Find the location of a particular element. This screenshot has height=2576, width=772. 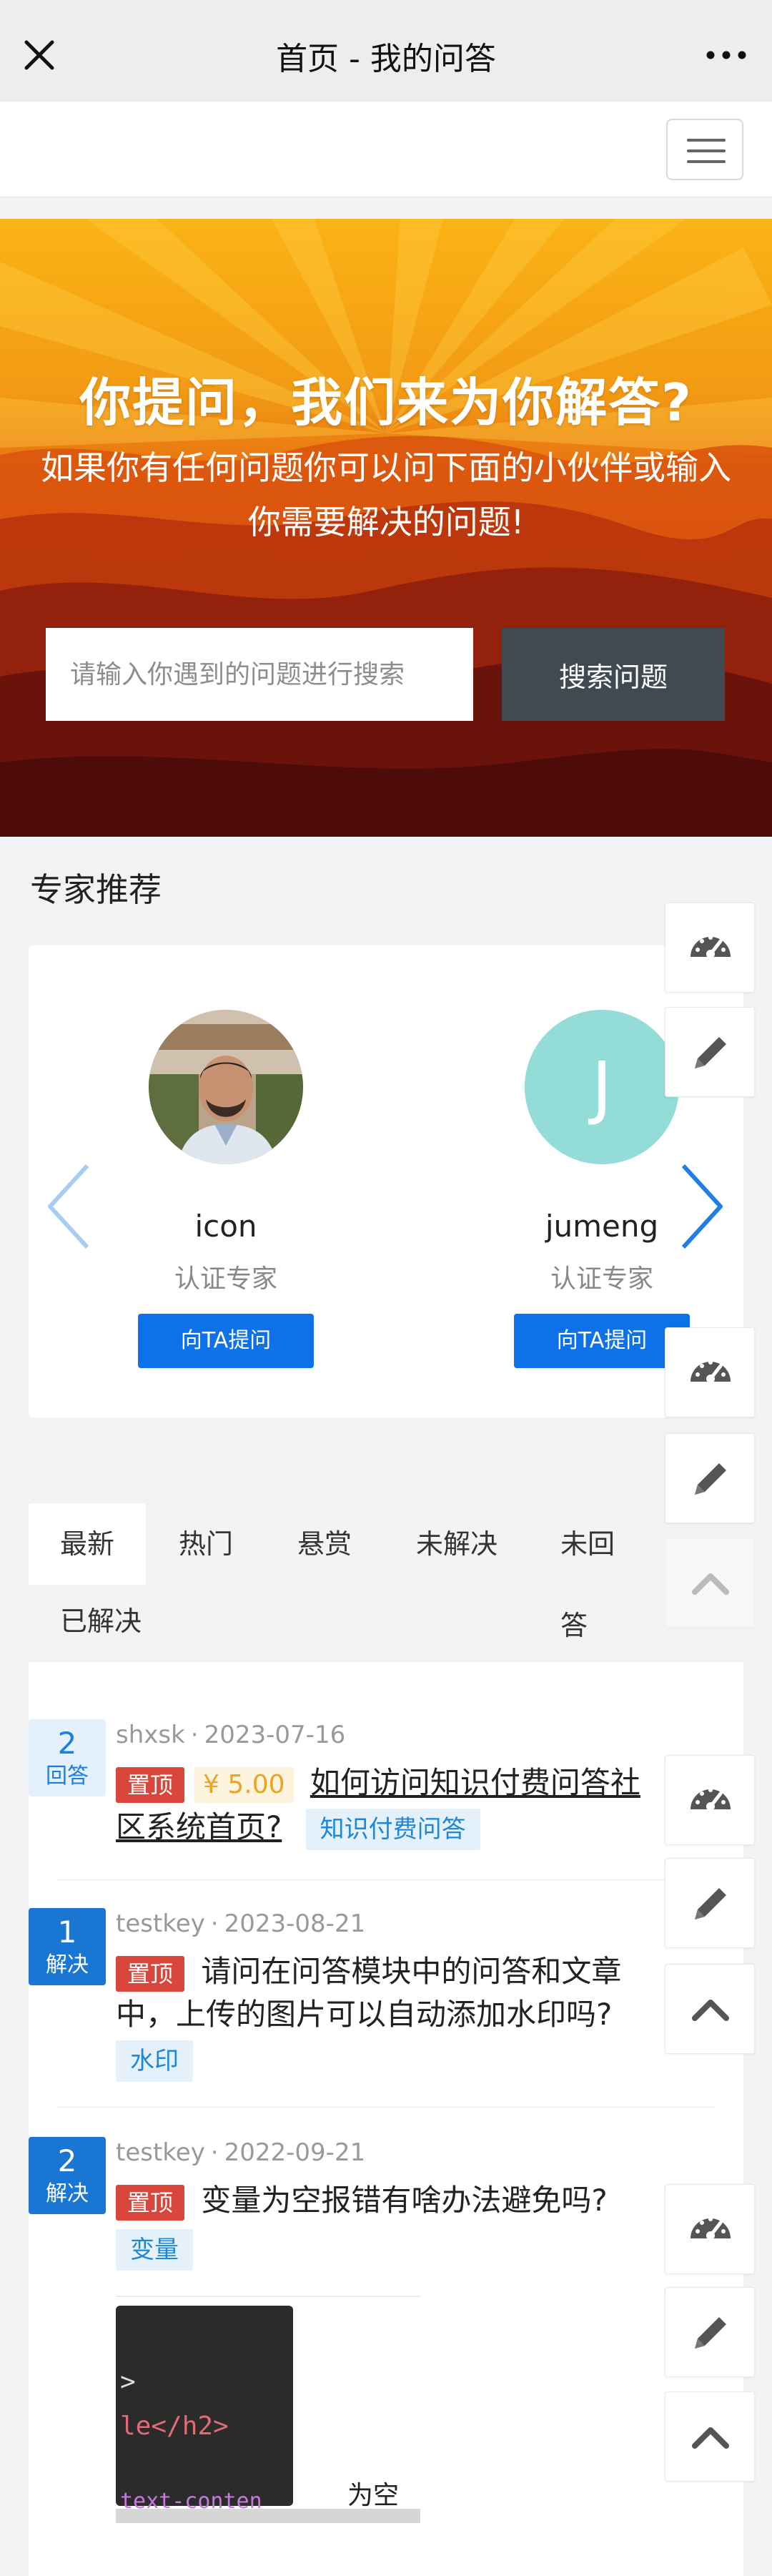

tab-unanswered: 未回答 is located at coordinates (600, 1572).